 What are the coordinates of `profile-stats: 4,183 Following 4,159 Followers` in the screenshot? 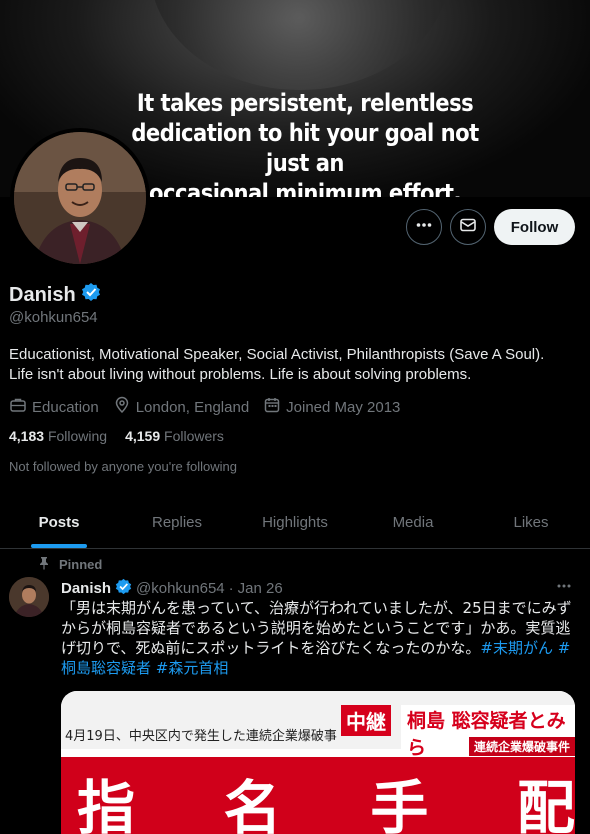 It's located at (116, 436).